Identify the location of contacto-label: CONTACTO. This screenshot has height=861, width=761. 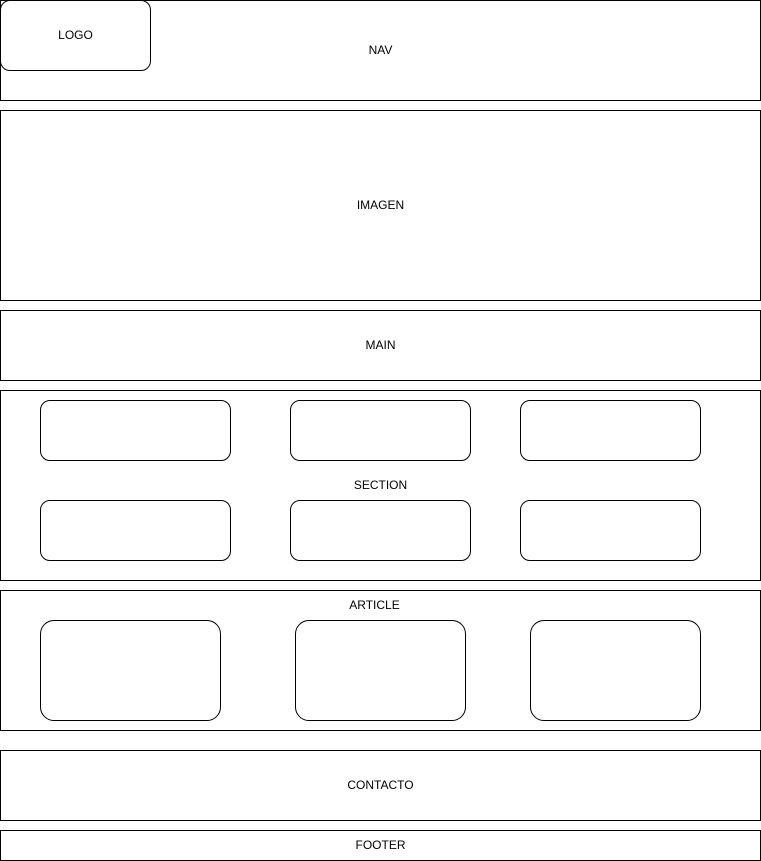
(380, 785).